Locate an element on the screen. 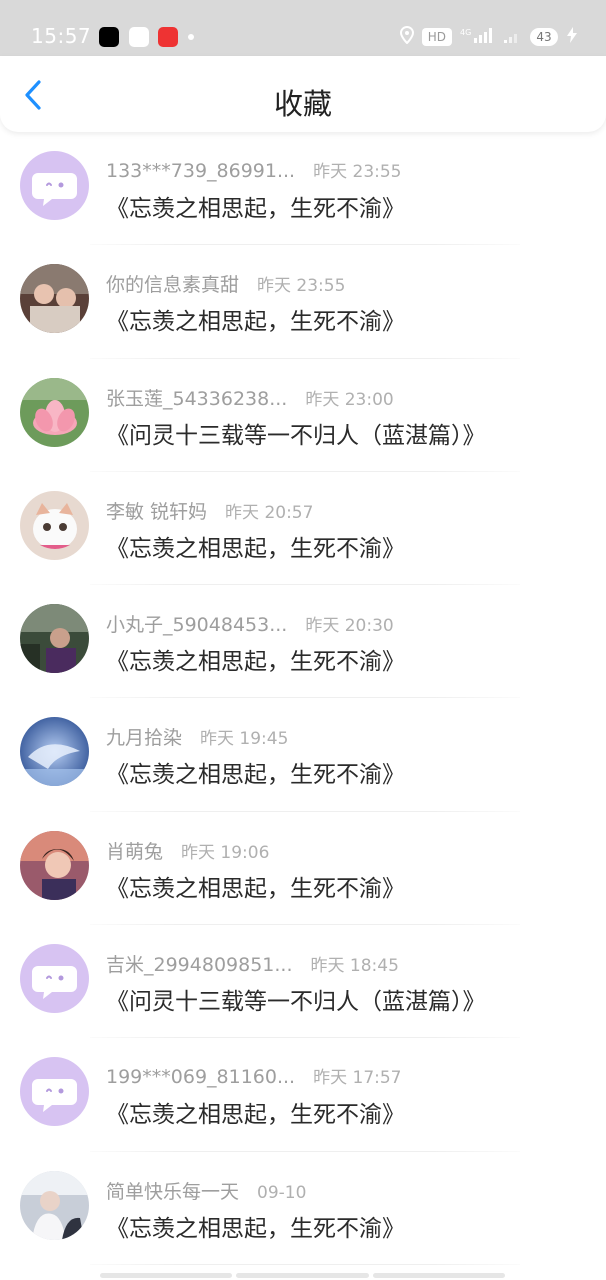 Image resolution: width=606 pixels, height=1280 pixels. status-indicators: HD 4G 43 is located at coordinates (488, 36).